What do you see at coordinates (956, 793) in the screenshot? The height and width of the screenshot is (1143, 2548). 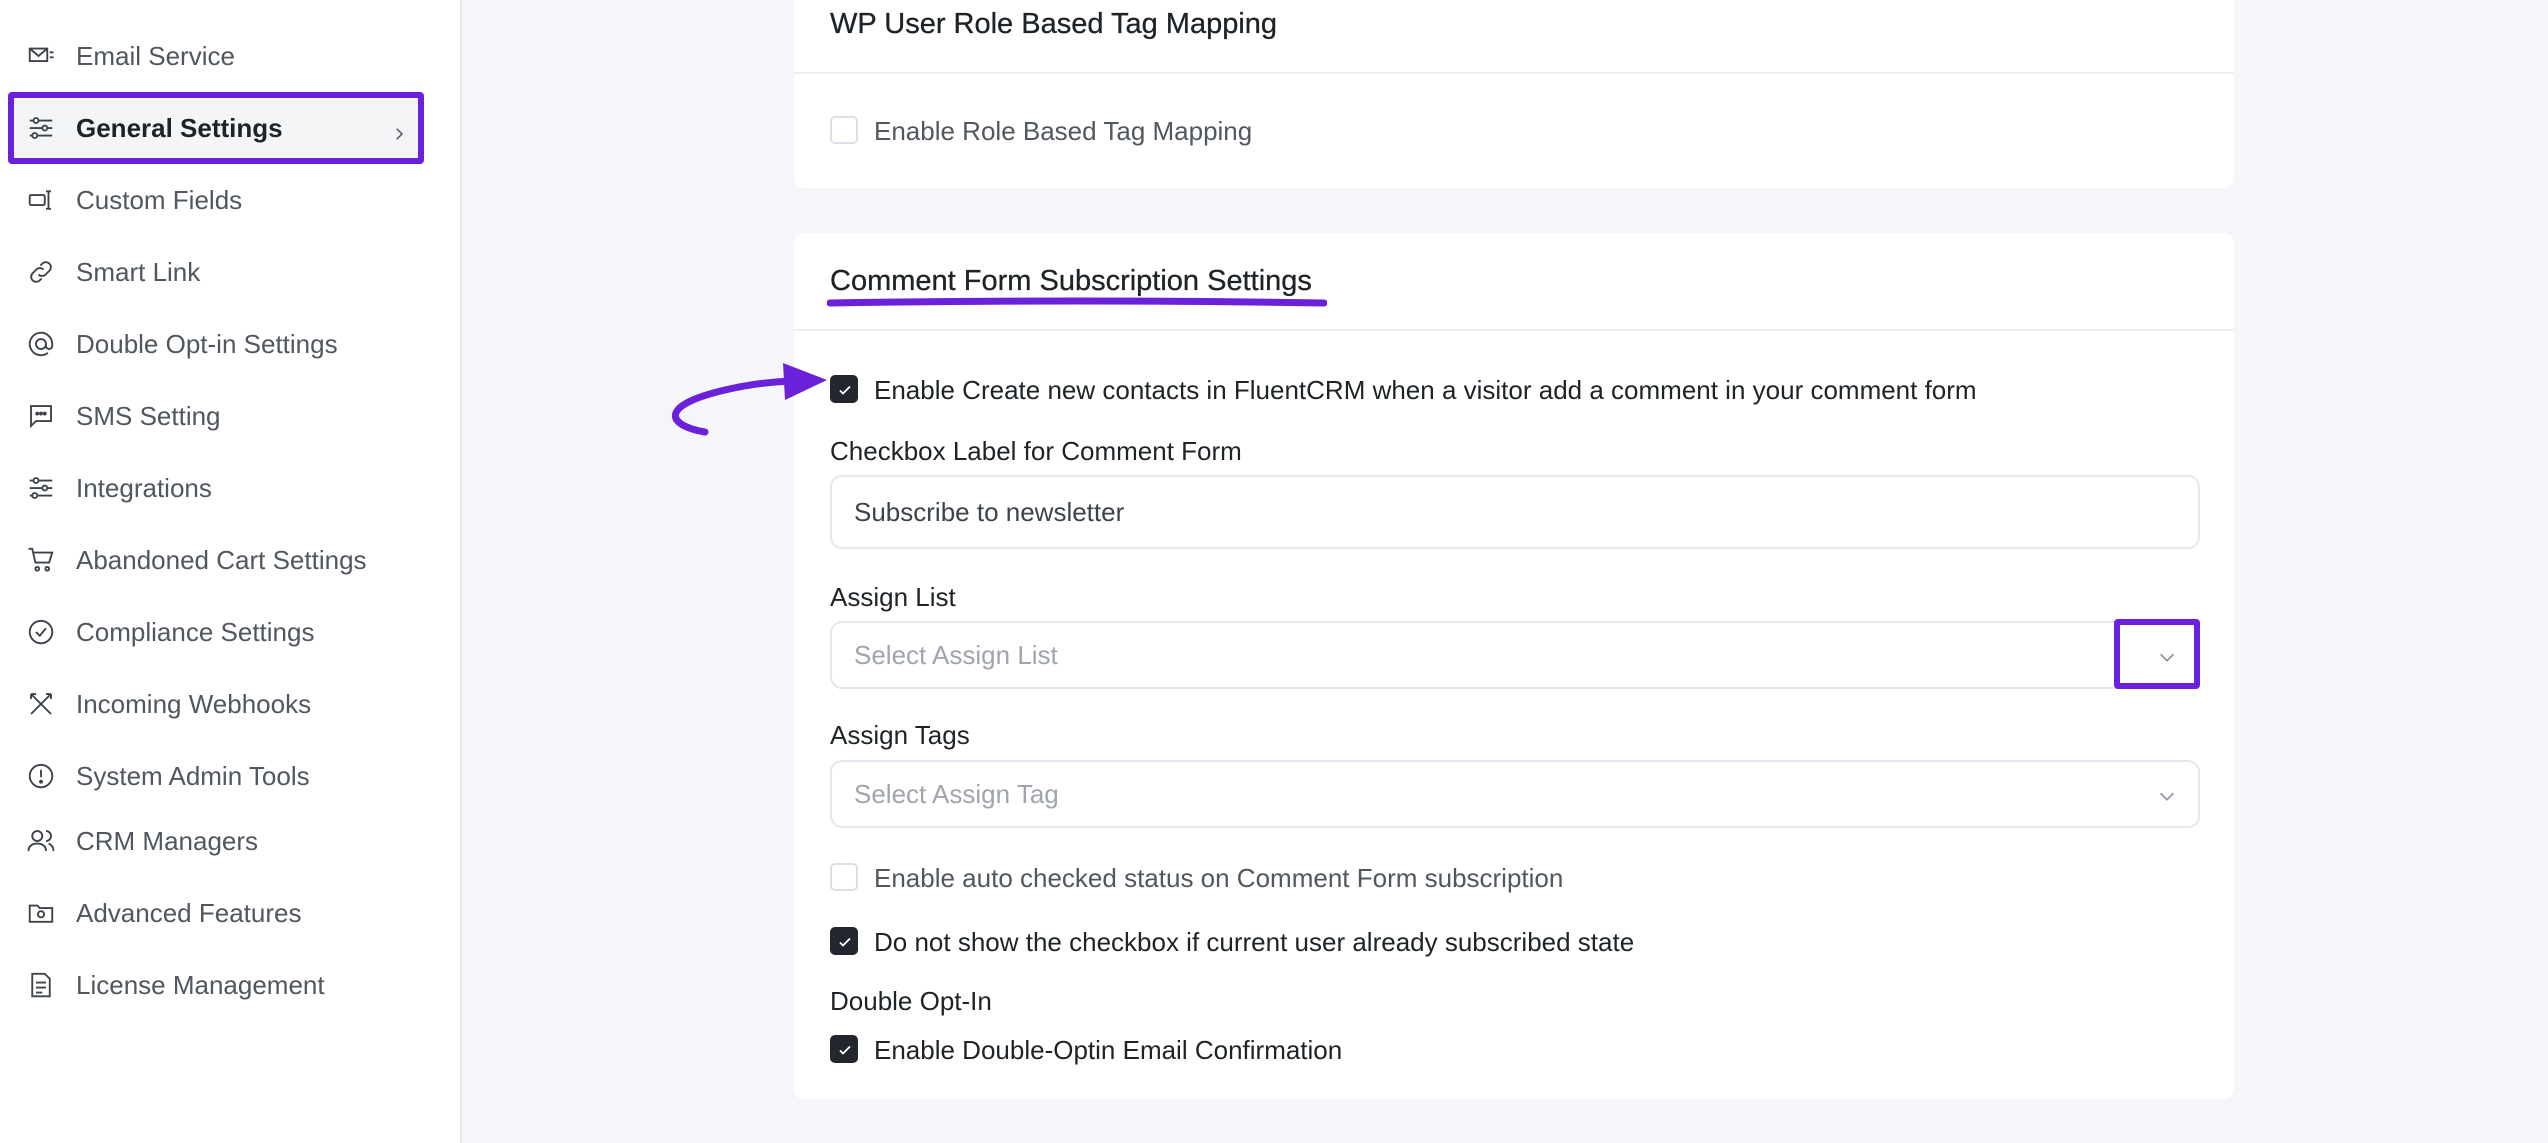 I see `assign-tags-placeholder: Select Assign Tag` at bounding box center [956, 793].